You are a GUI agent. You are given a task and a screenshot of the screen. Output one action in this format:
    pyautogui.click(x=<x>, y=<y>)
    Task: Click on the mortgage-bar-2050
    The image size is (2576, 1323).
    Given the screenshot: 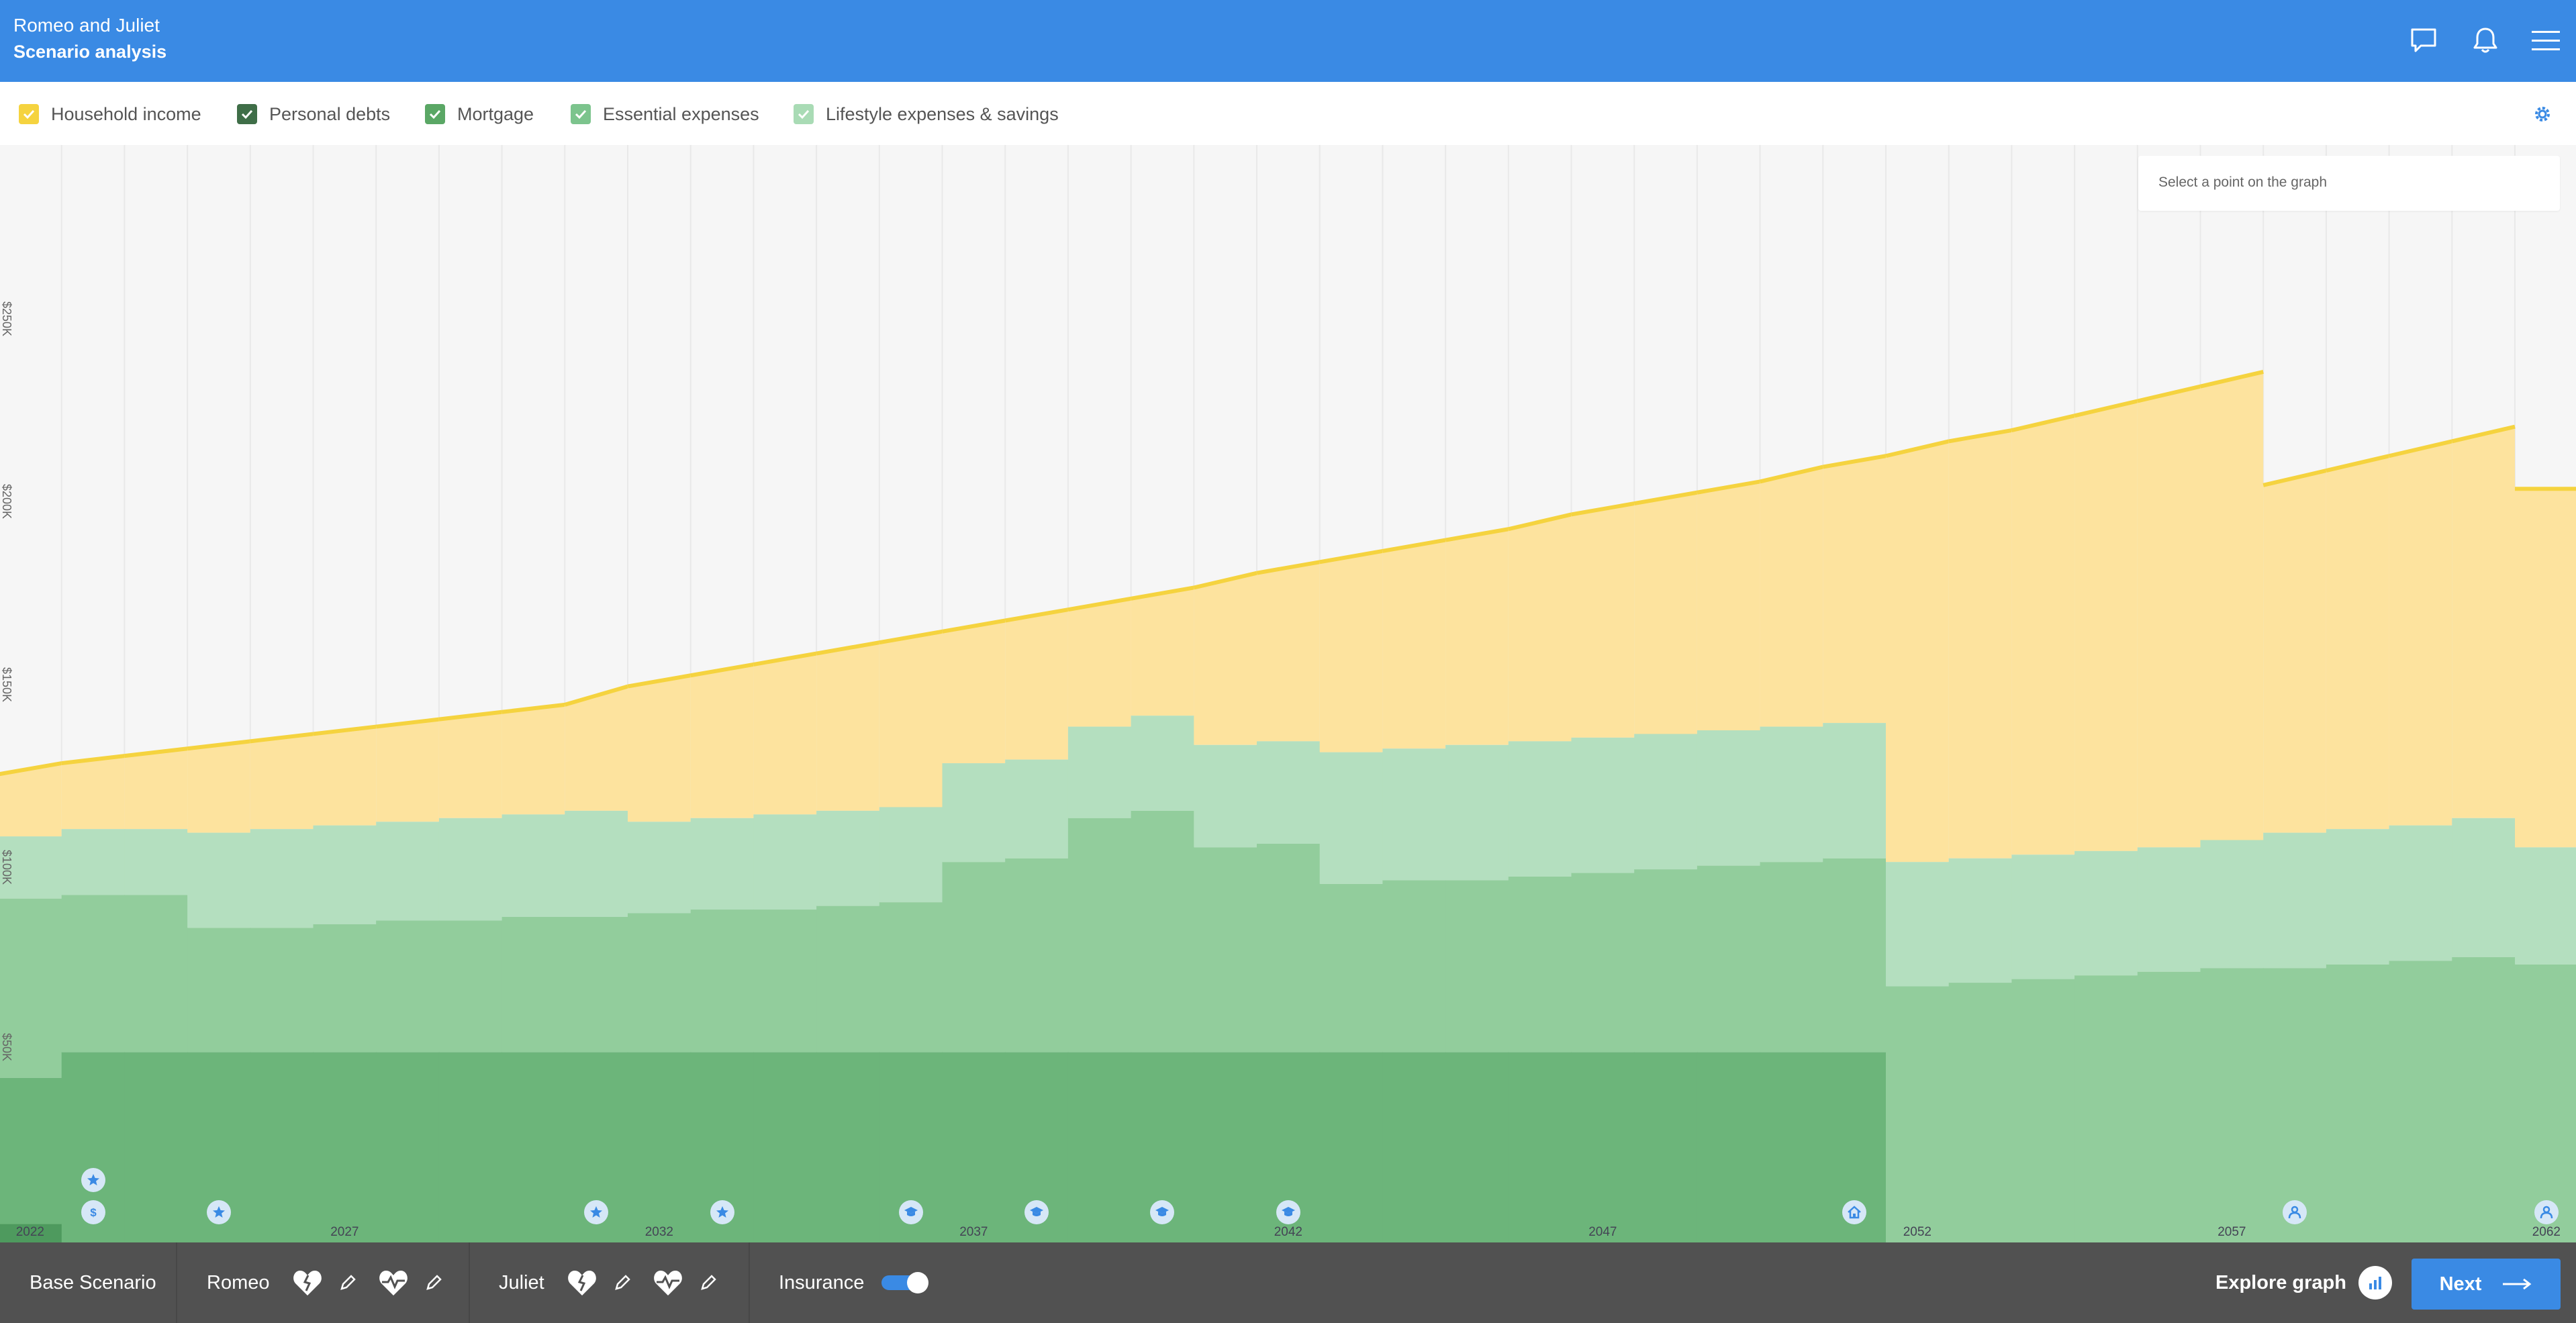 What is the action you would take?
    pyautogui.click(x=1791, y=1147)
    